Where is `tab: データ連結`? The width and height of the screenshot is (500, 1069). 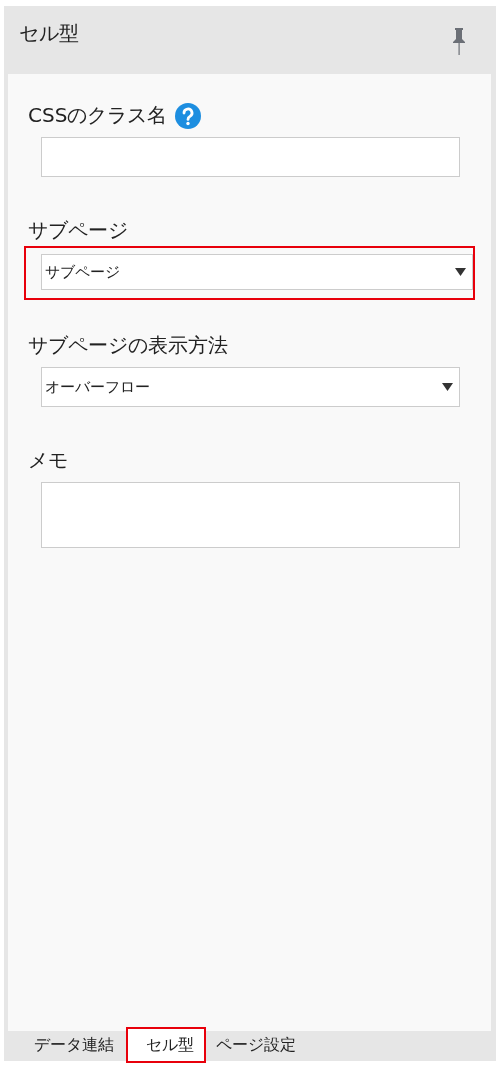
tab: データ連結 is located at coordinates (75, 1045).